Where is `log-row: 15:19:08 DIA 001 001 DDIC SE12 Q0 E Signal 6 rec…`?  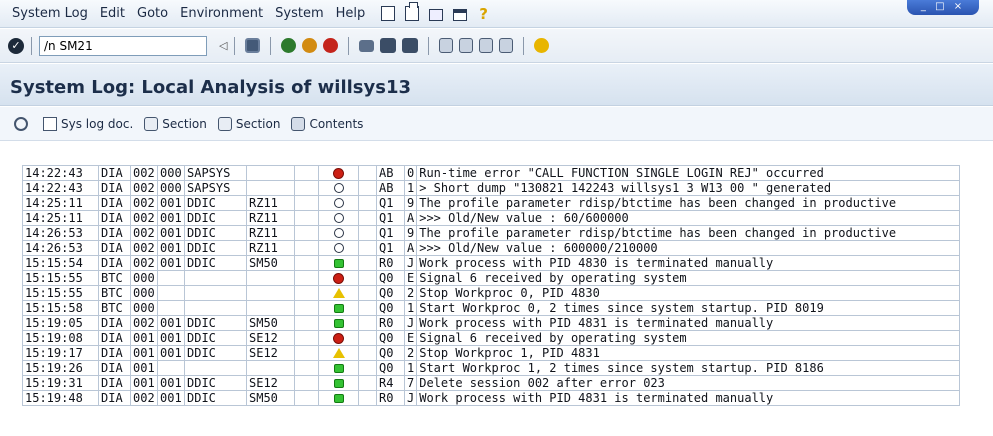
log-row: 15:19:08 DIA 001 001 DDIC SE12 Q0 E Signal 6 rec… is located at coordinates (491, 338).